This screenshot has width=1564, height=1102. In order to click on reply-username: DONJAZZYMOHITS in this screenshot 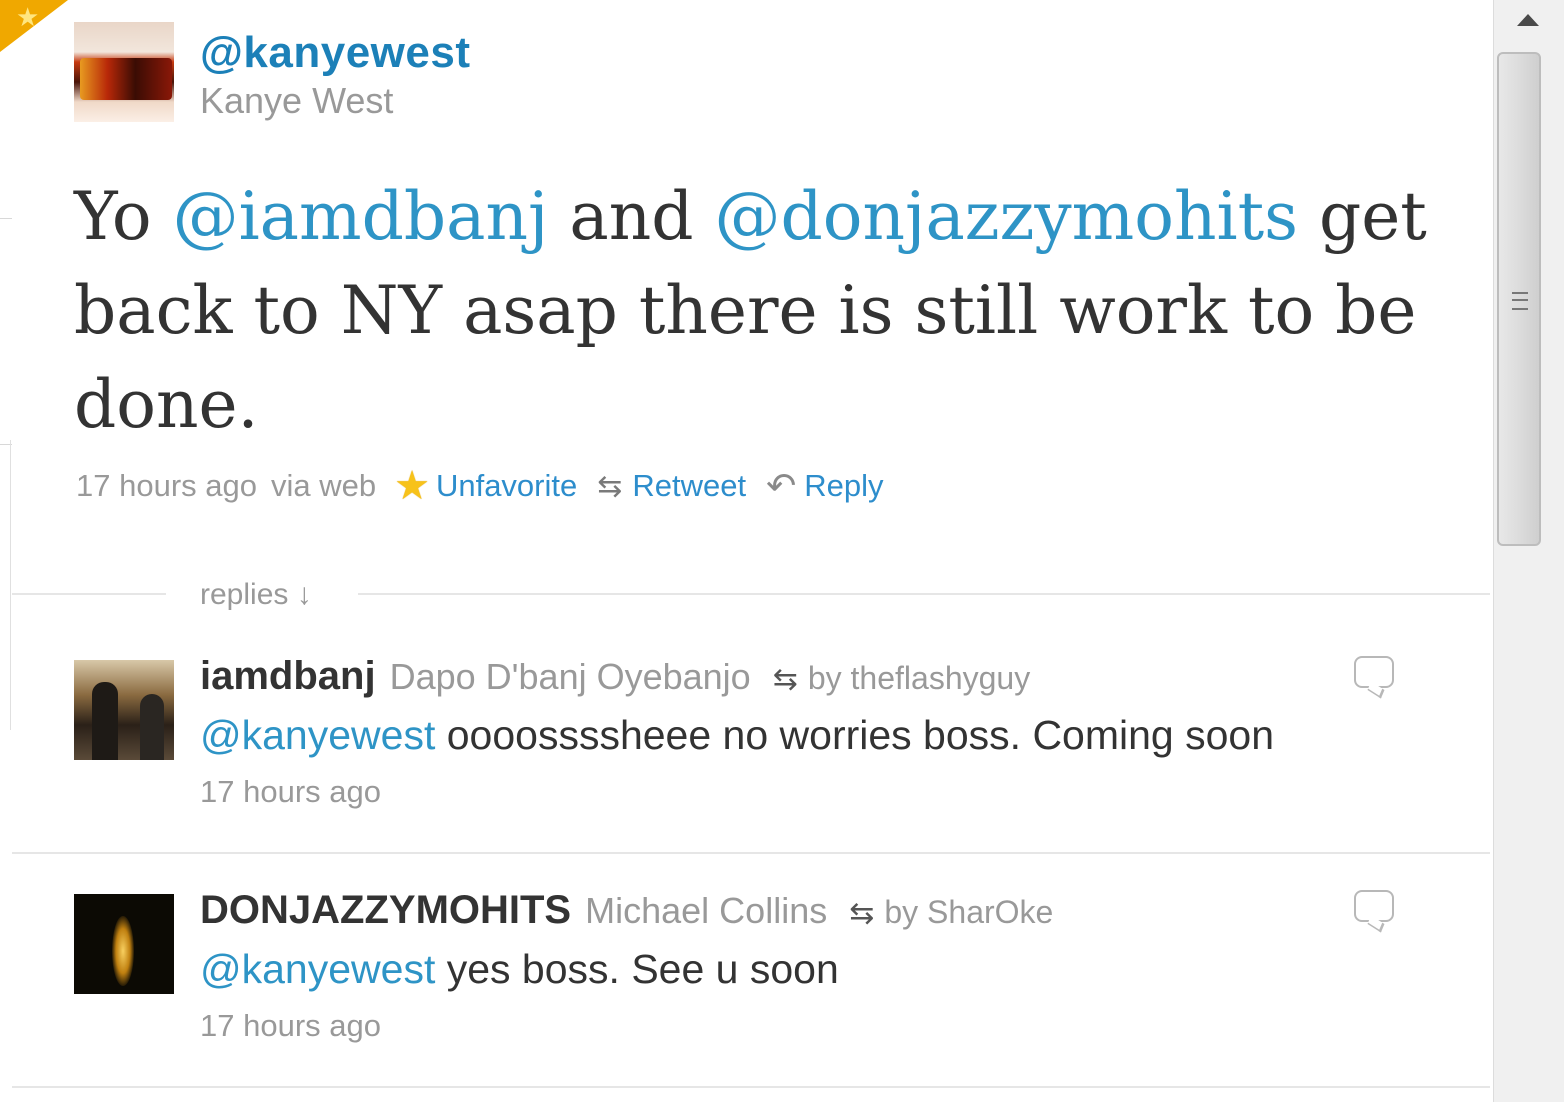, I will do `click(385, 910)`.